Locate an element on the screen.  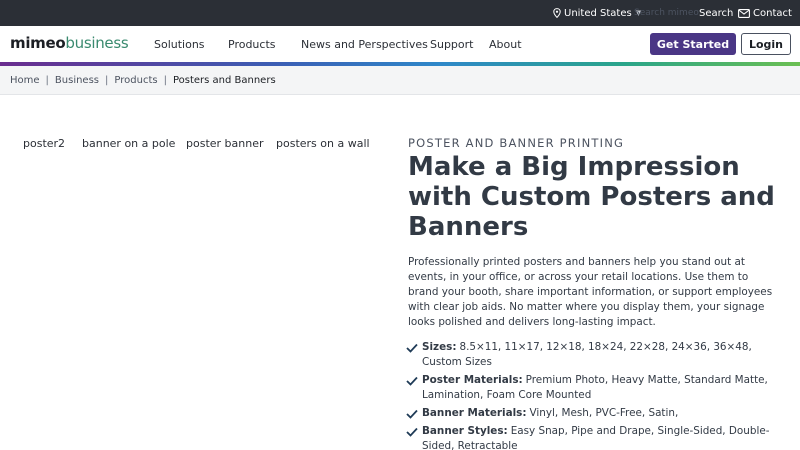
logo-part-mimeo: mimeo is located at coordinates (38, 43).